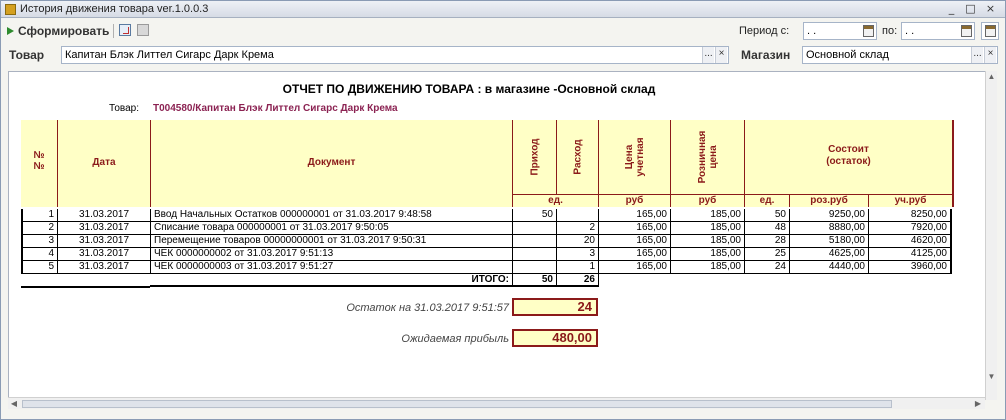 This screenshot has width=1006, height=420. What do you see at coordinates (39, 254) in the screenshot?
I see `cell-num: 4` at bounding box center [39, 254].